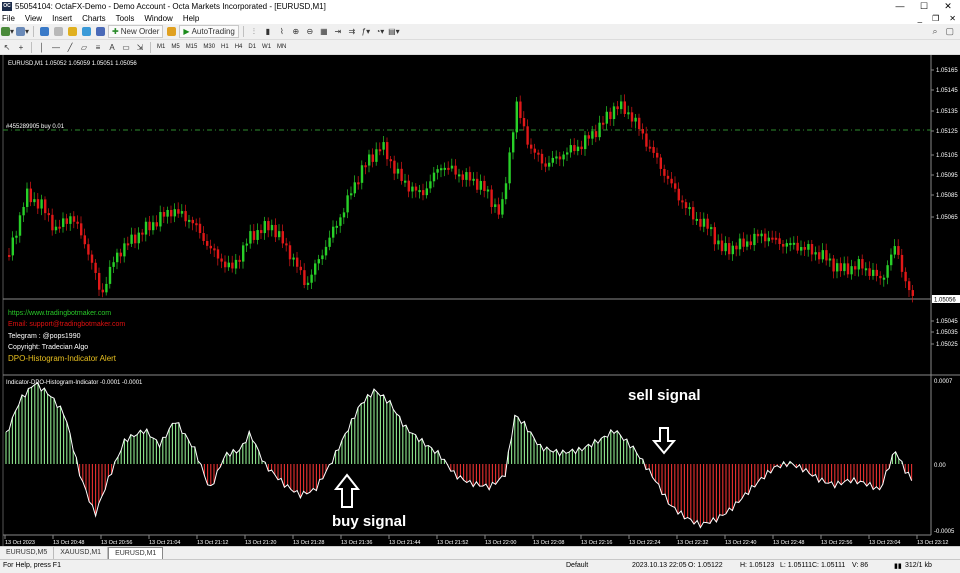 Image resolution: width=960 pixels, height=573 pixels. I want to click on close-icon: ✕, so click(948, 6).